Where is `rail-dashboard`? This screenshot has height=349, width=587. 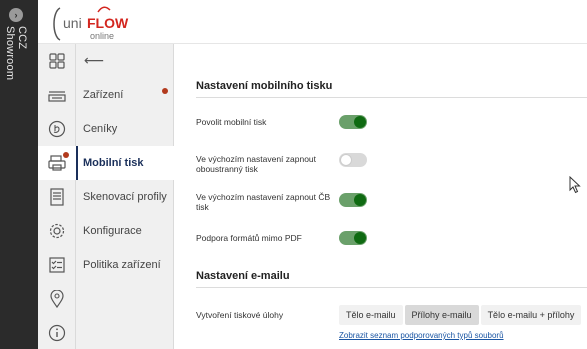
rail-dashboard is located at coordinates (57, 61).